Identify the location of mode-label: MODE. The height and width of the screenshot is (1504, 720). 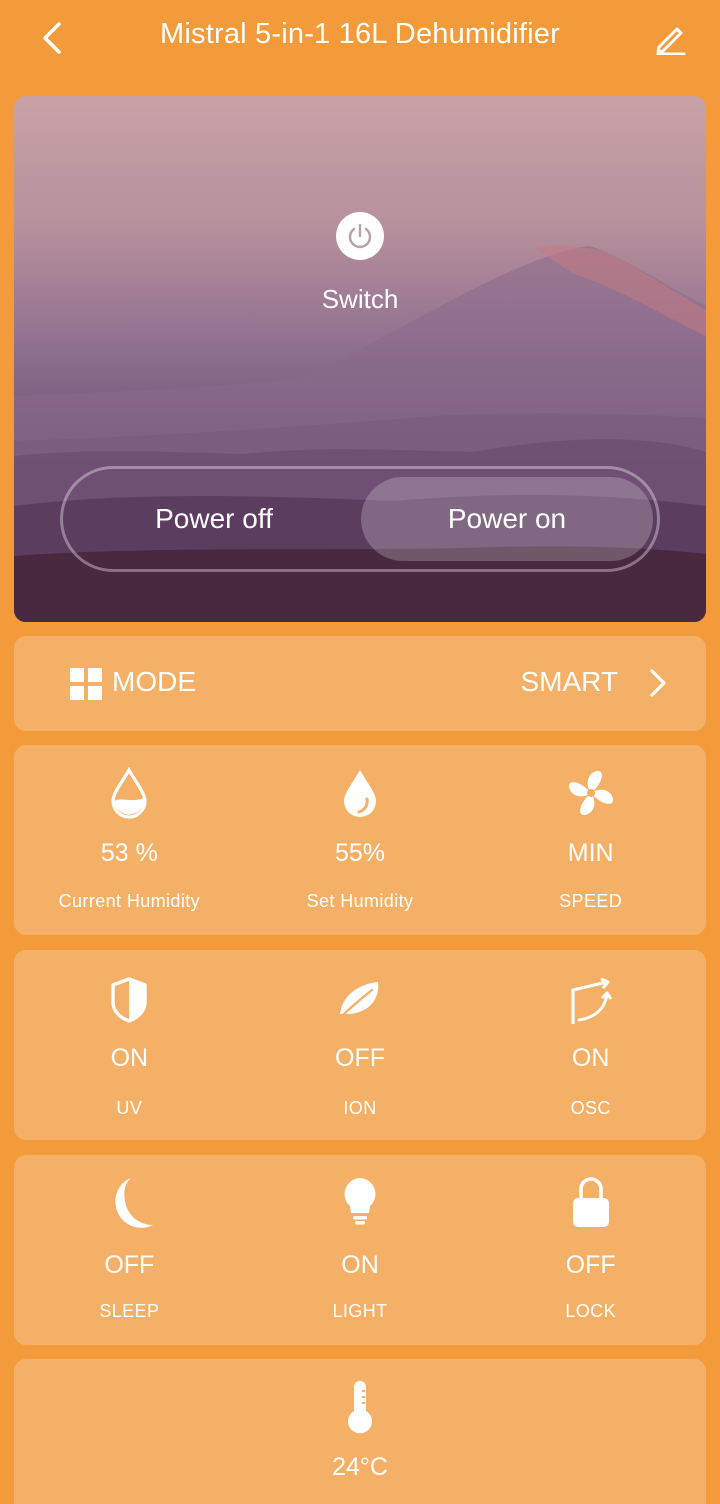
(154, 681).